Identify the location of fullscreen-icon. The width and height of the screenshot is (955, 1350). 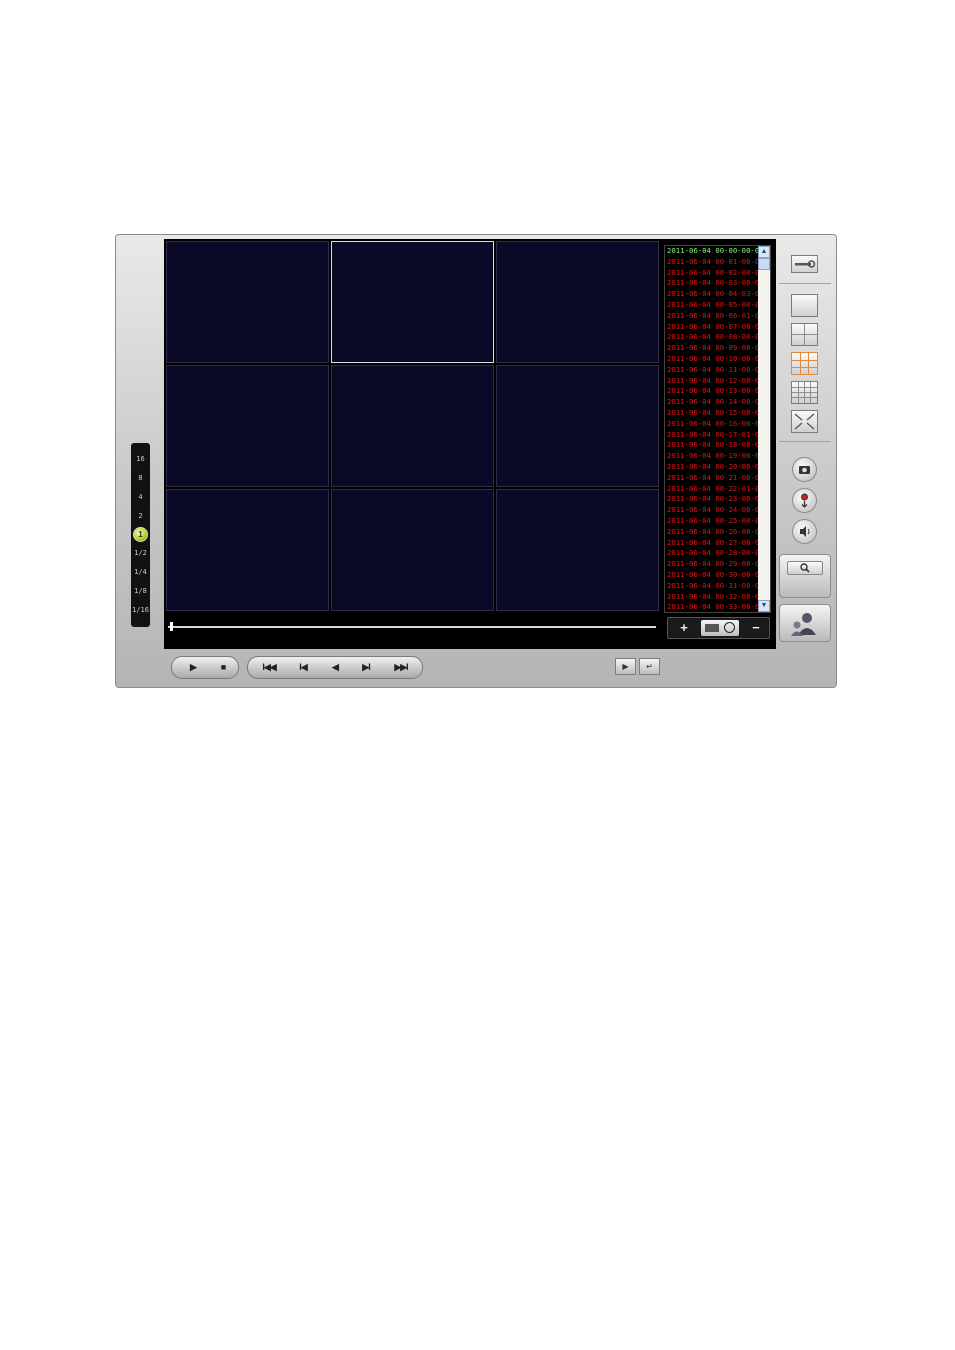
(804, 421).